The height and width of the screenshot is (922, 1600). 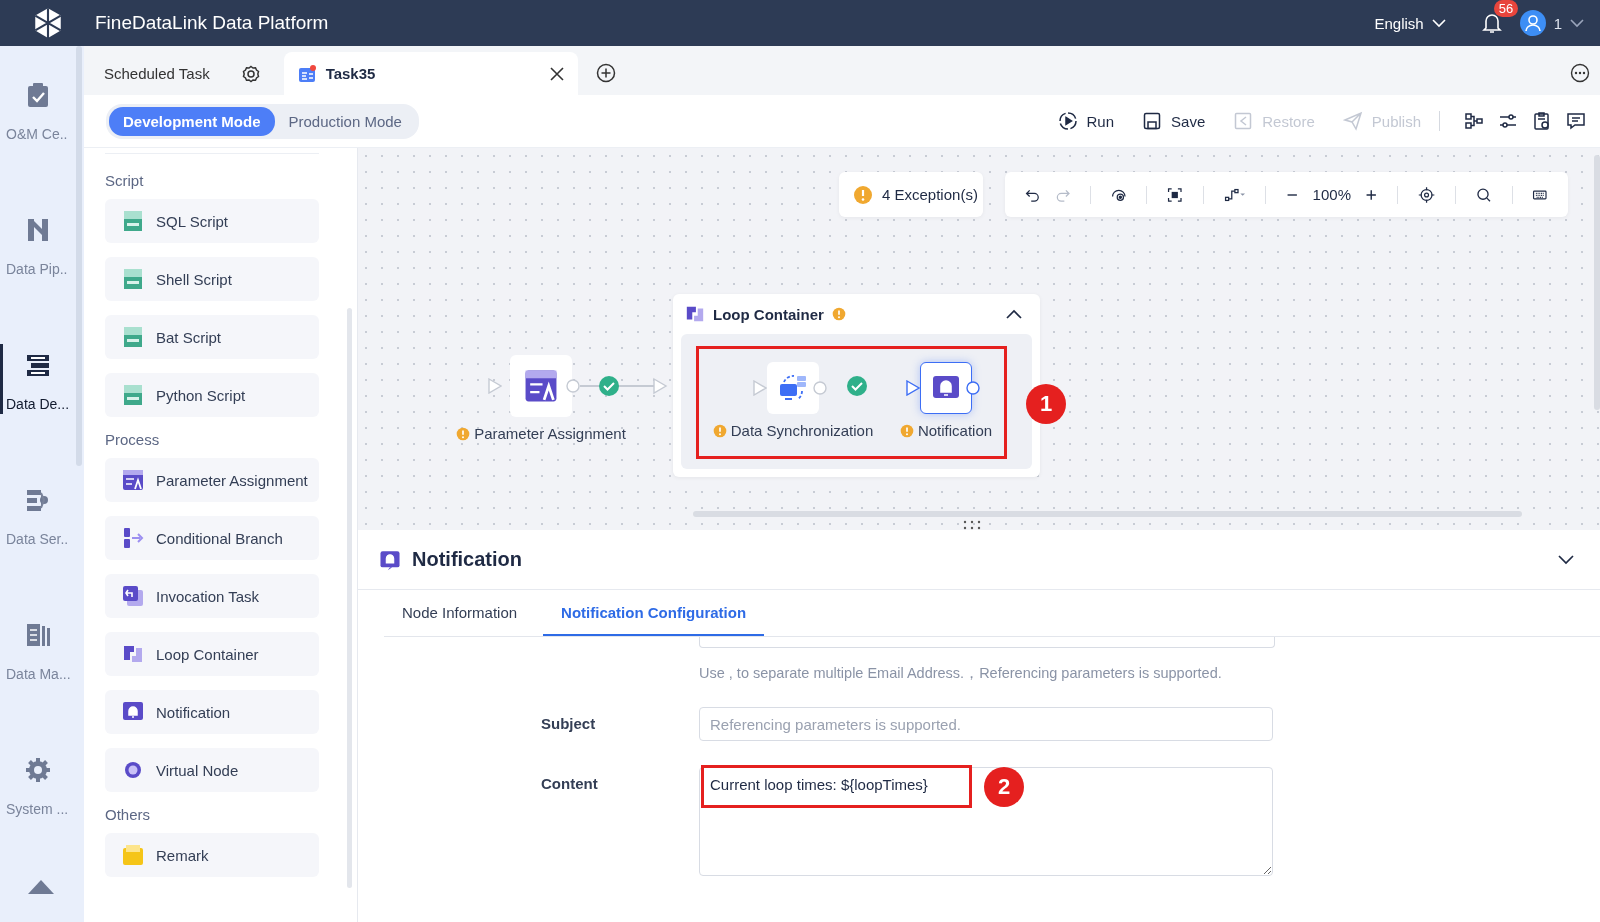 What do you see at coordinates (212, 395) in the screenshot?
I see `node-palette-item: Python Script` at bounding box center [212, 395].